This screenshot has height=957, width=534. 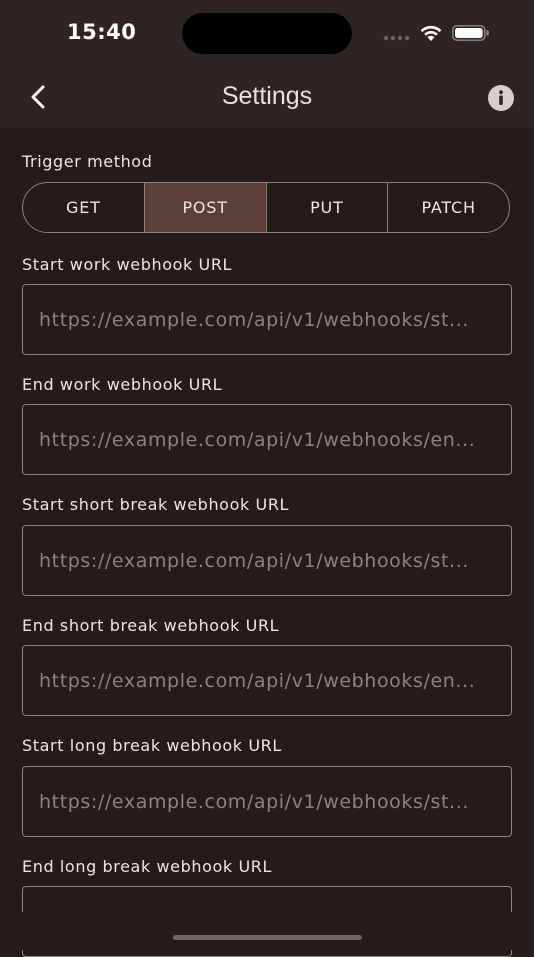 I want to click on info-icon, so click(x=501, y=98).